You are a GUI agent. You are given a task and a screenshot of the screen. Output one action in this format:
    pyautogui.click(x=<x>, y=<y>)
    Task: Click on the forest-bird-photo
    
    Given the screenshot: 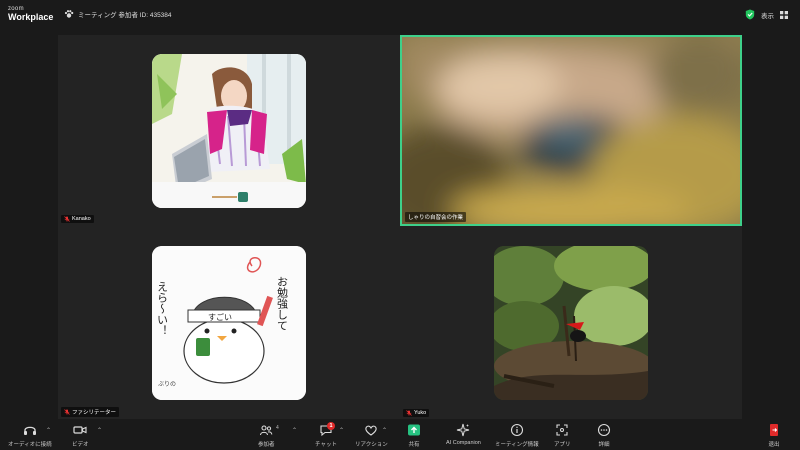 What is the action you would take?
    pyautogui.click(x=571, y=323)
    